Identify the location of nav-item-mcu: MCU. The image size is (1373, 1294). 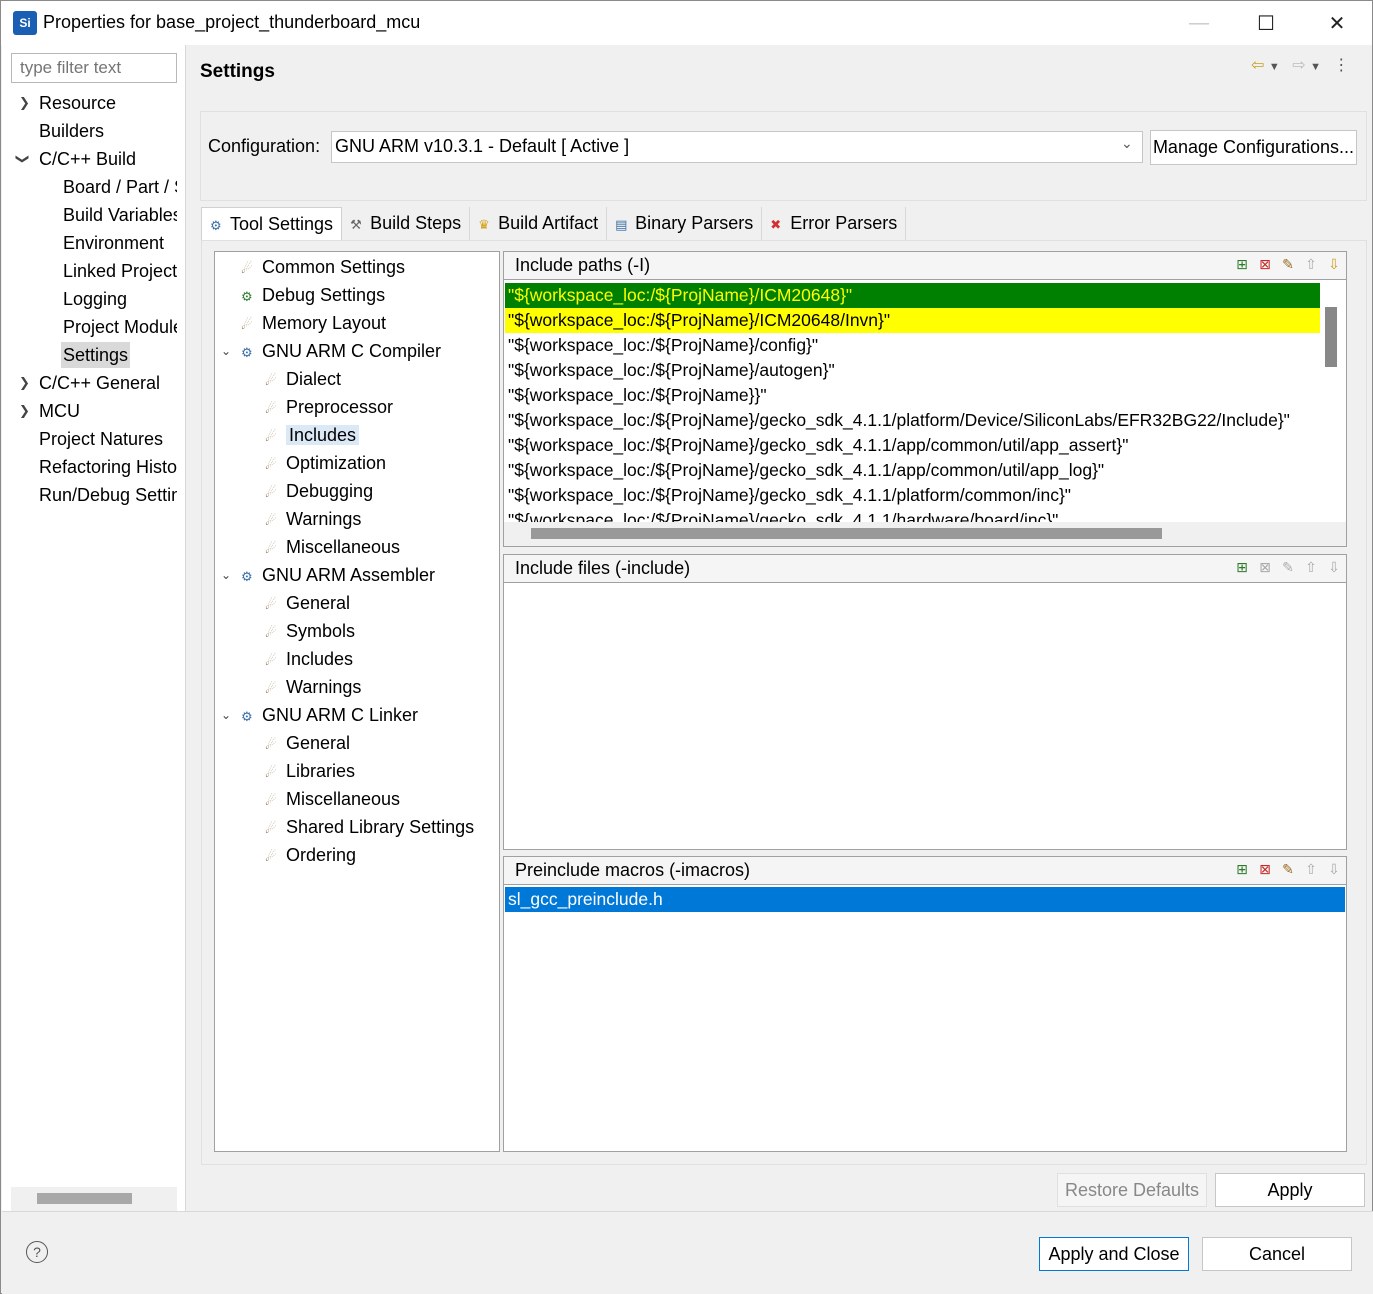
(109, 411).